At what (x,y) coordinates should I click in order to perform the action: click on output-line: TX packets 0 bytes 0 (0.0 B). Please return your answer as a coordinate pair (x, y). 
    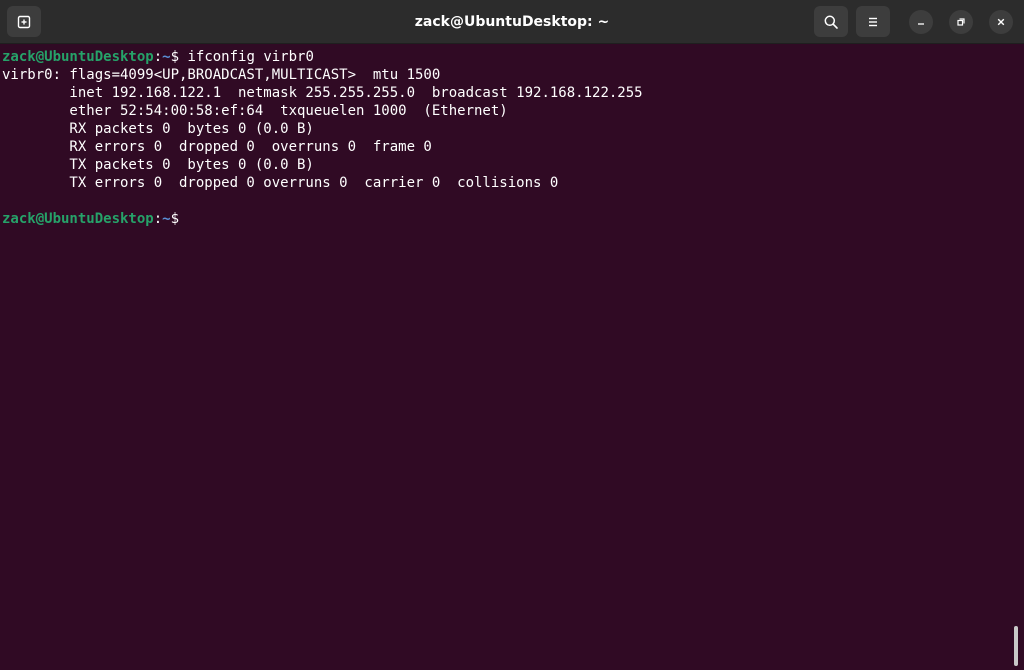
    Looking at the image, I should click on (158, 165).